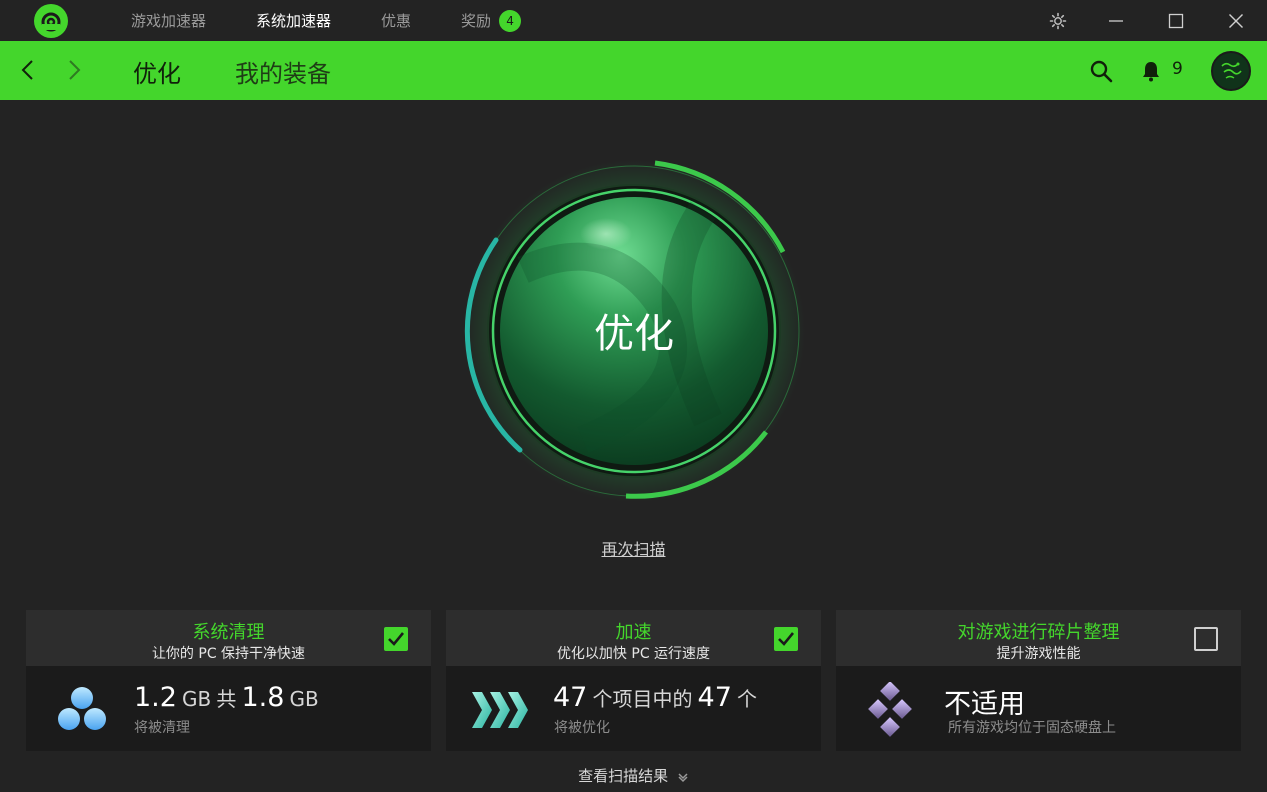 This screenshot has height=792, width=1267. Describe the element at coordinates (1206, 639) in the screenshot. I see `defrag-checkbox` at that location.